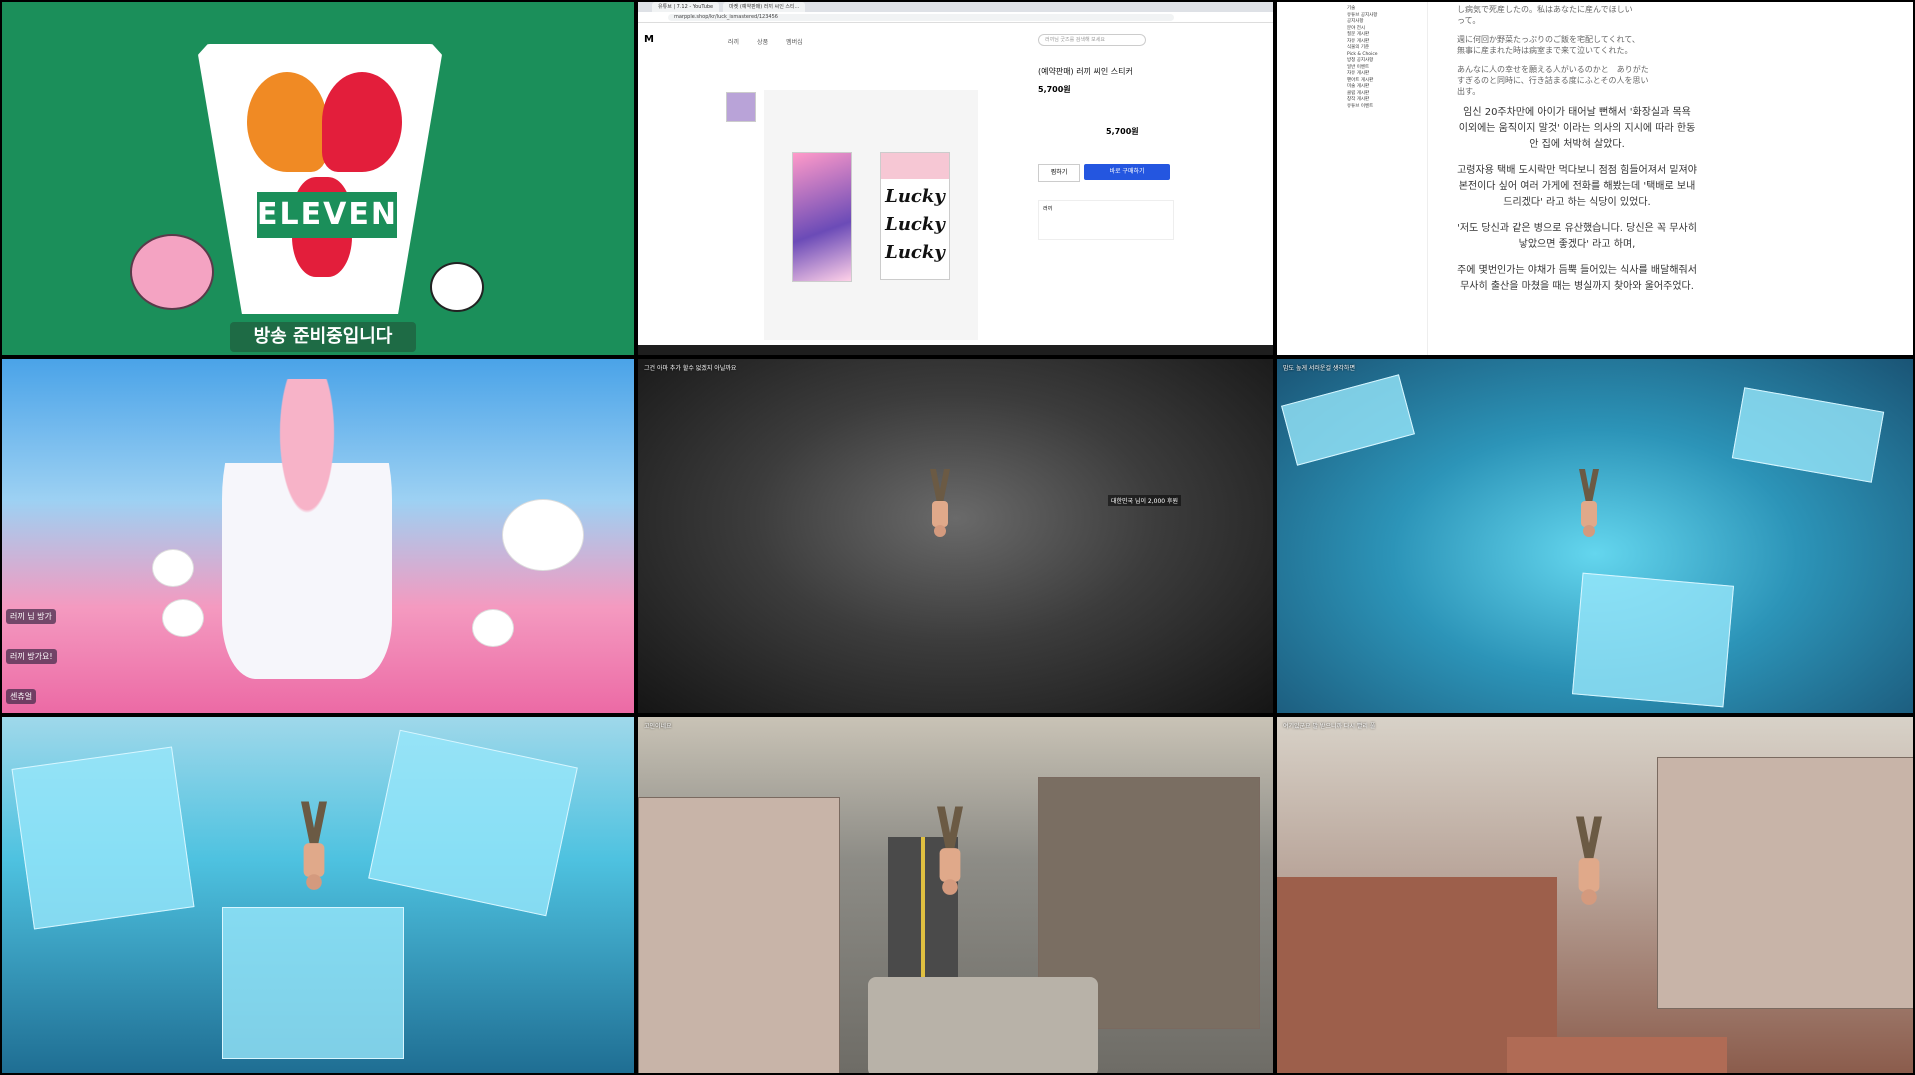 The width and height of the screenshot is (1915, 1075). I want to click on jp-line: 出す。, so click(1469, 91).